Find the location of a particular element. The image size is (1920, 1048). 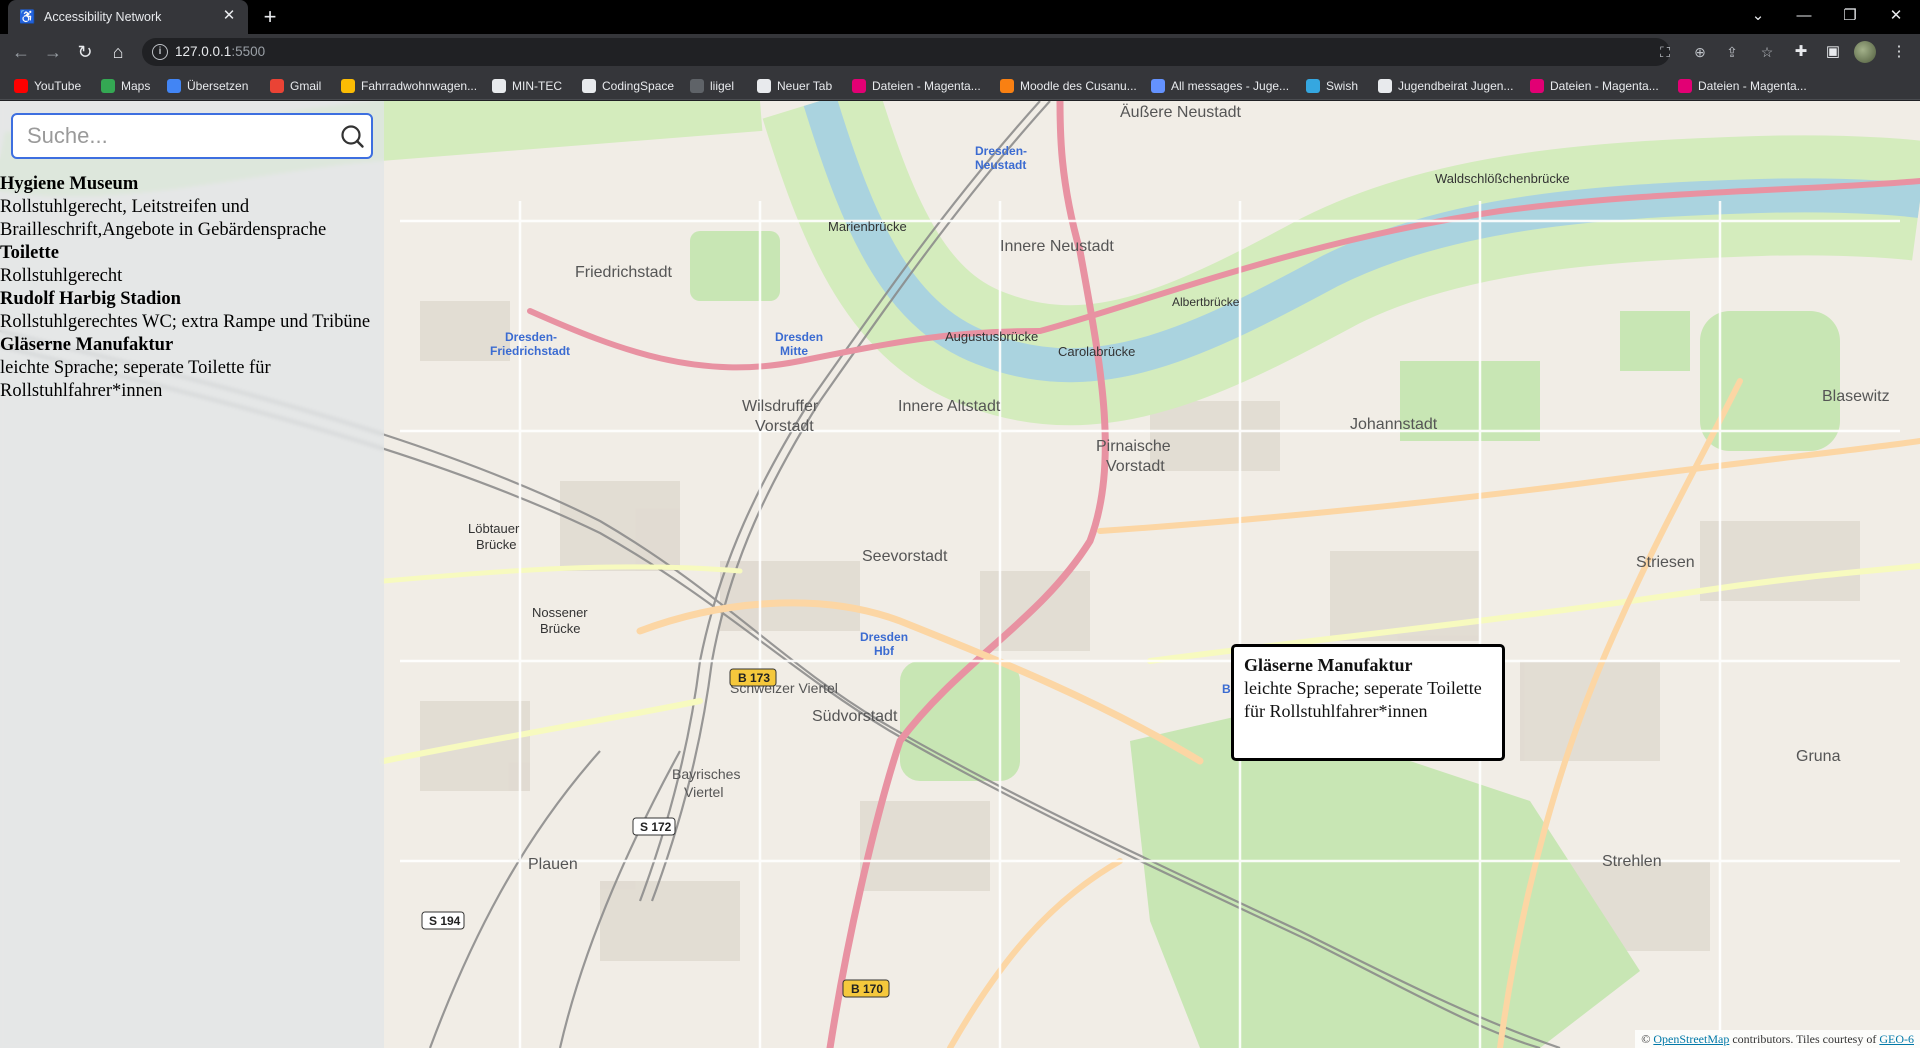

result-description: Rollstuhlgerecht is located at coordinates (61, 276).